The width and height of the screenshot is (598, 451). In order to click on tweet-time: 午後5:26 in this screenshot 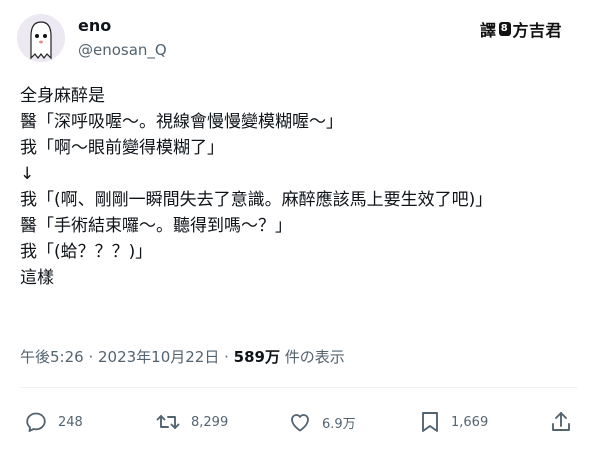, I will do `click(52, 357)`.